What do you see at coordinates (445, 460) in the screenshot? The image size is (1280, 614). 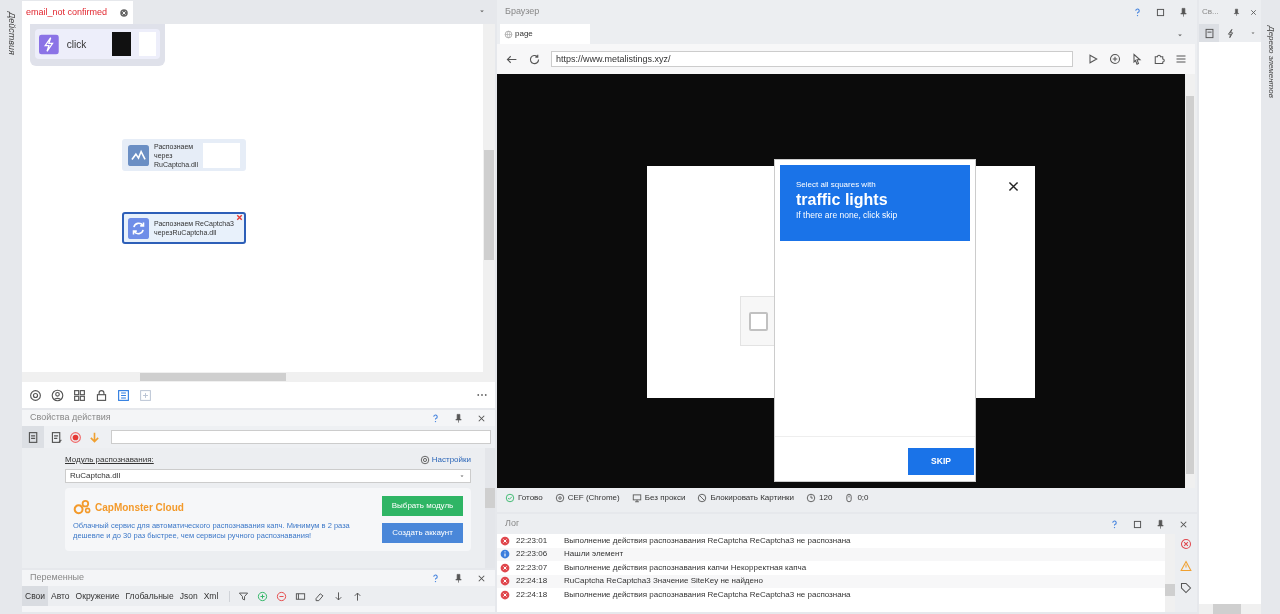 I see `settings-link: Настройки` at bounding box center [445, 460].